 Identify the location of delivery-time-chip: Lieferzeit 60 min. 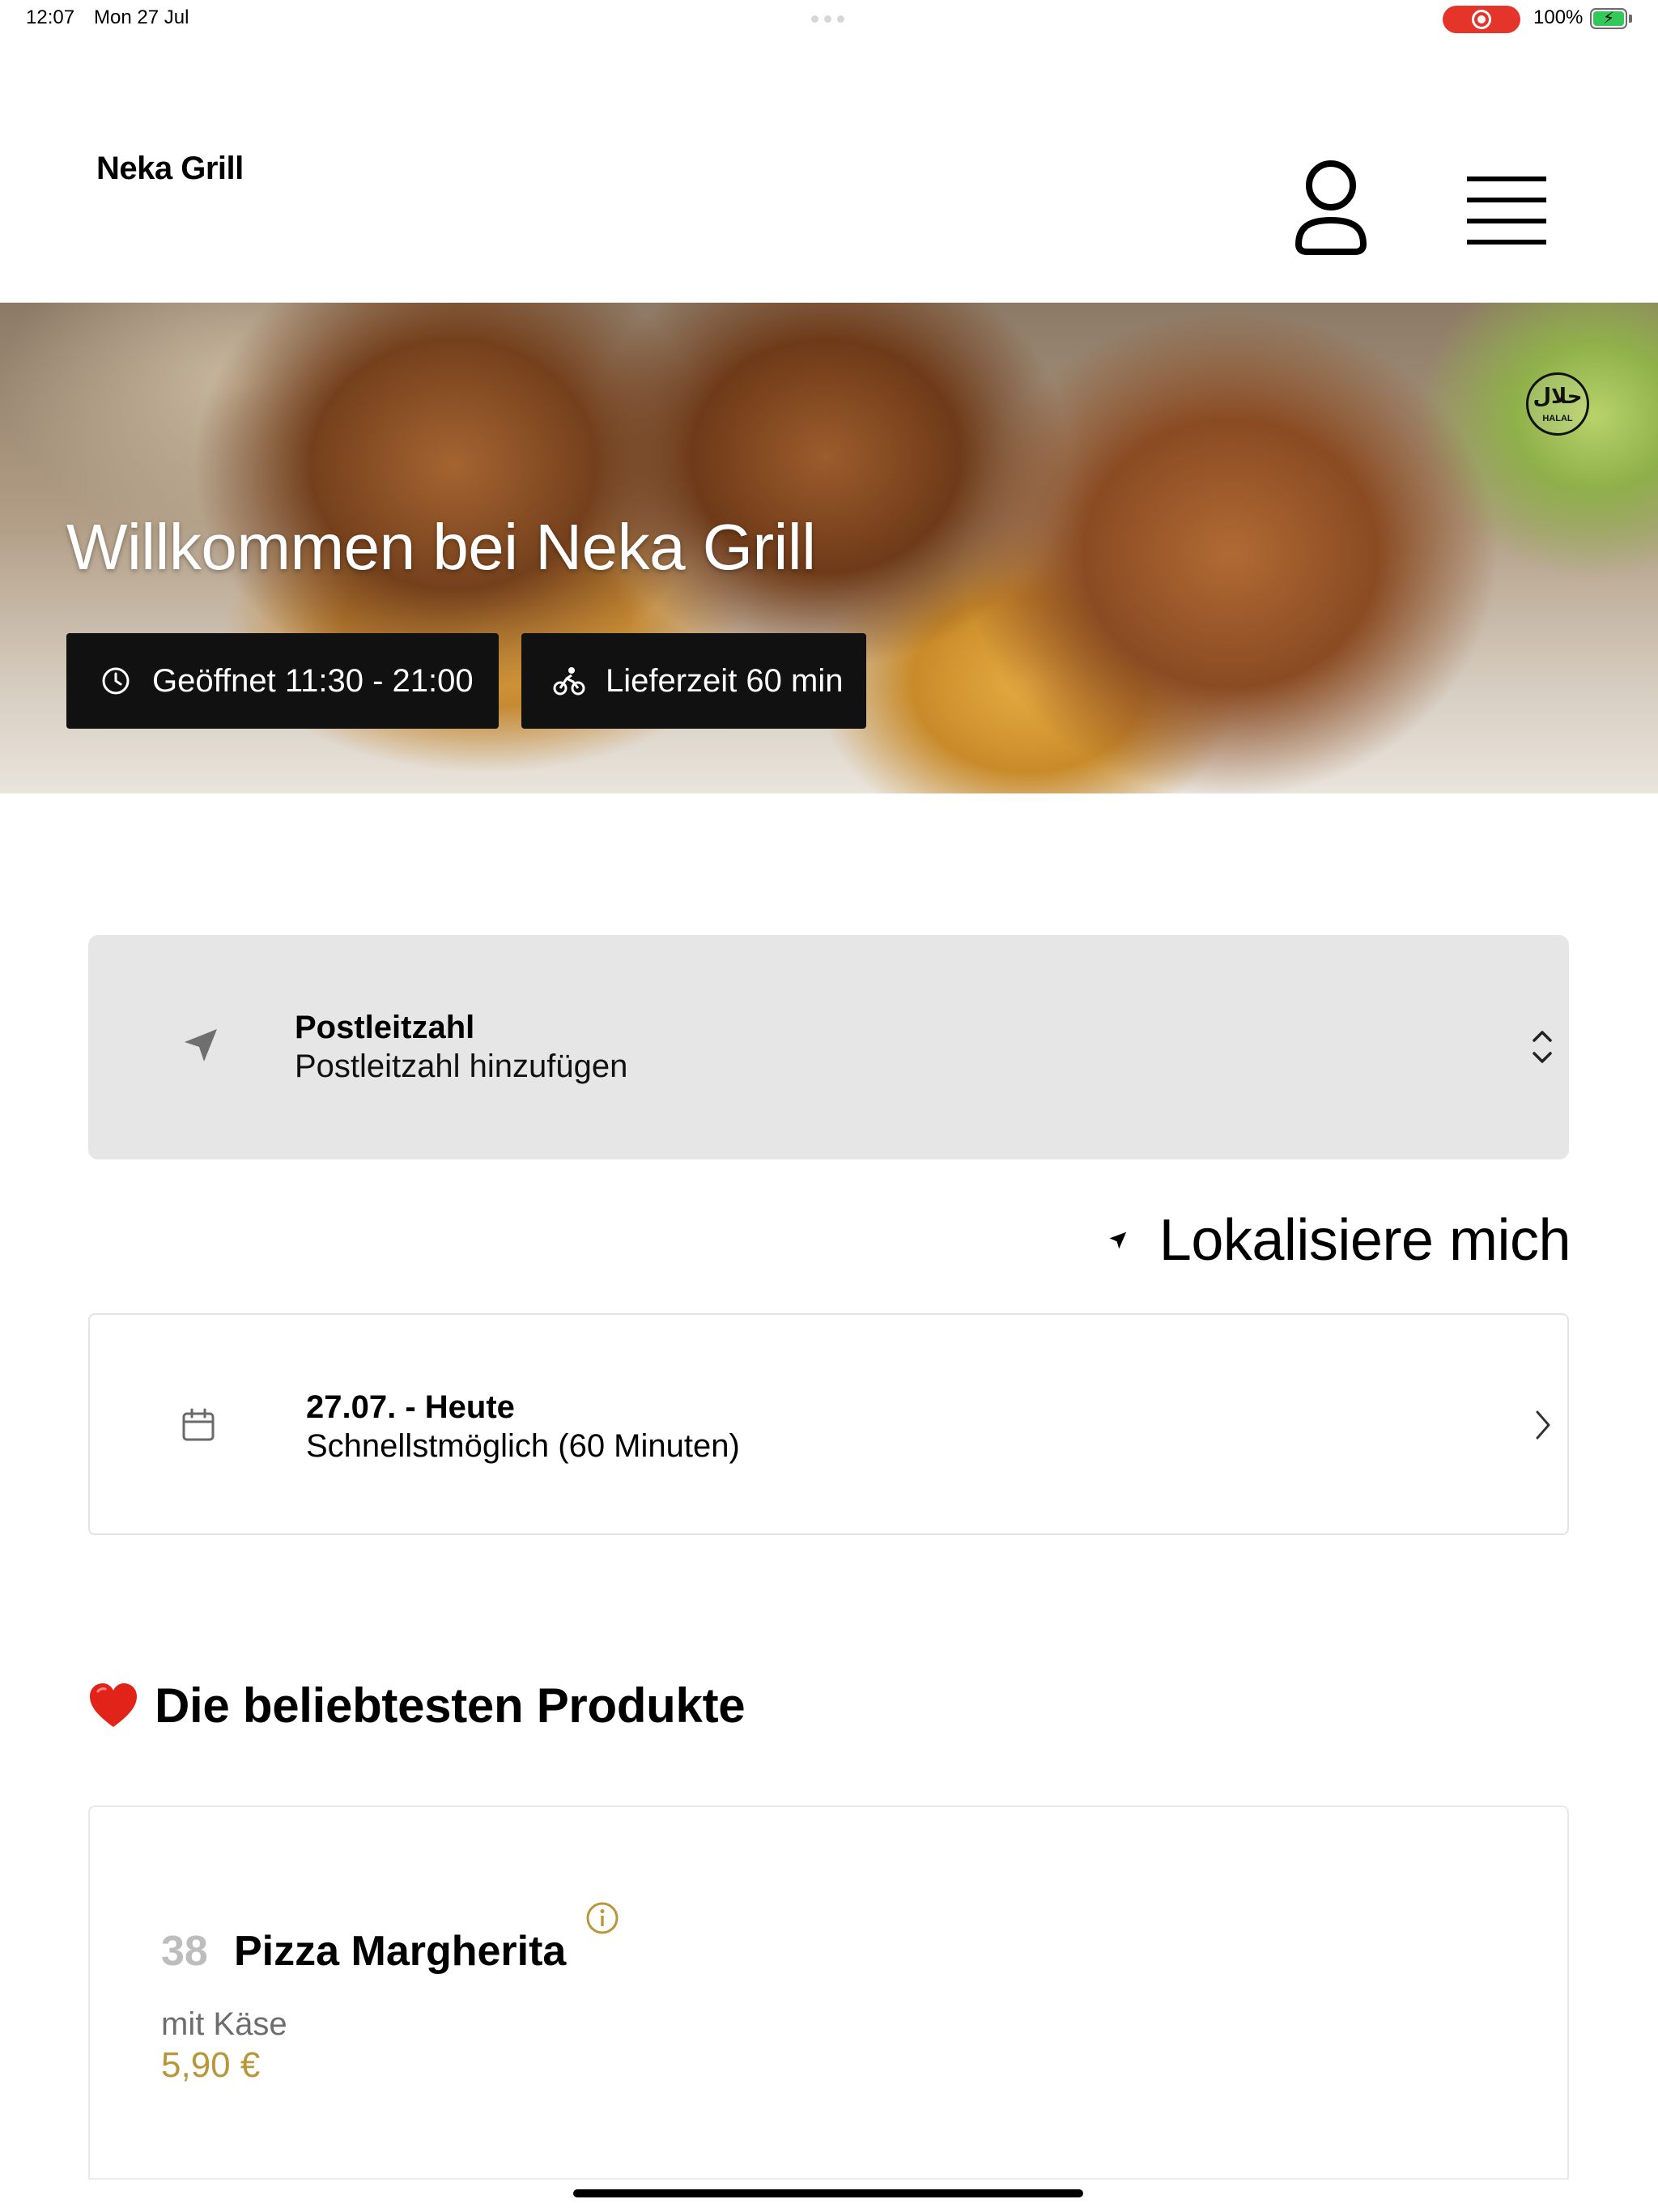
(693, 681).